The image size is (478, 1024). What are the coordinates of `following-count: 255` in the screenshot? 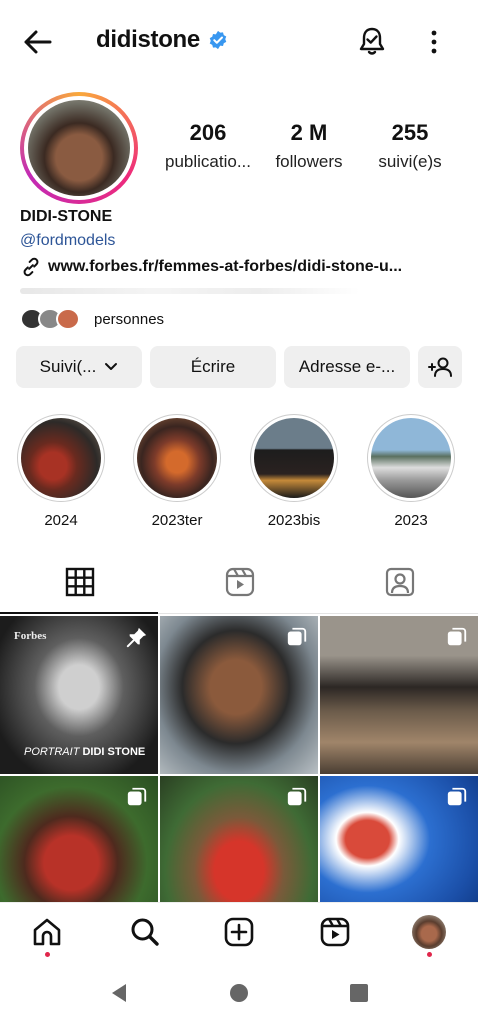 It's located at (410, 132).